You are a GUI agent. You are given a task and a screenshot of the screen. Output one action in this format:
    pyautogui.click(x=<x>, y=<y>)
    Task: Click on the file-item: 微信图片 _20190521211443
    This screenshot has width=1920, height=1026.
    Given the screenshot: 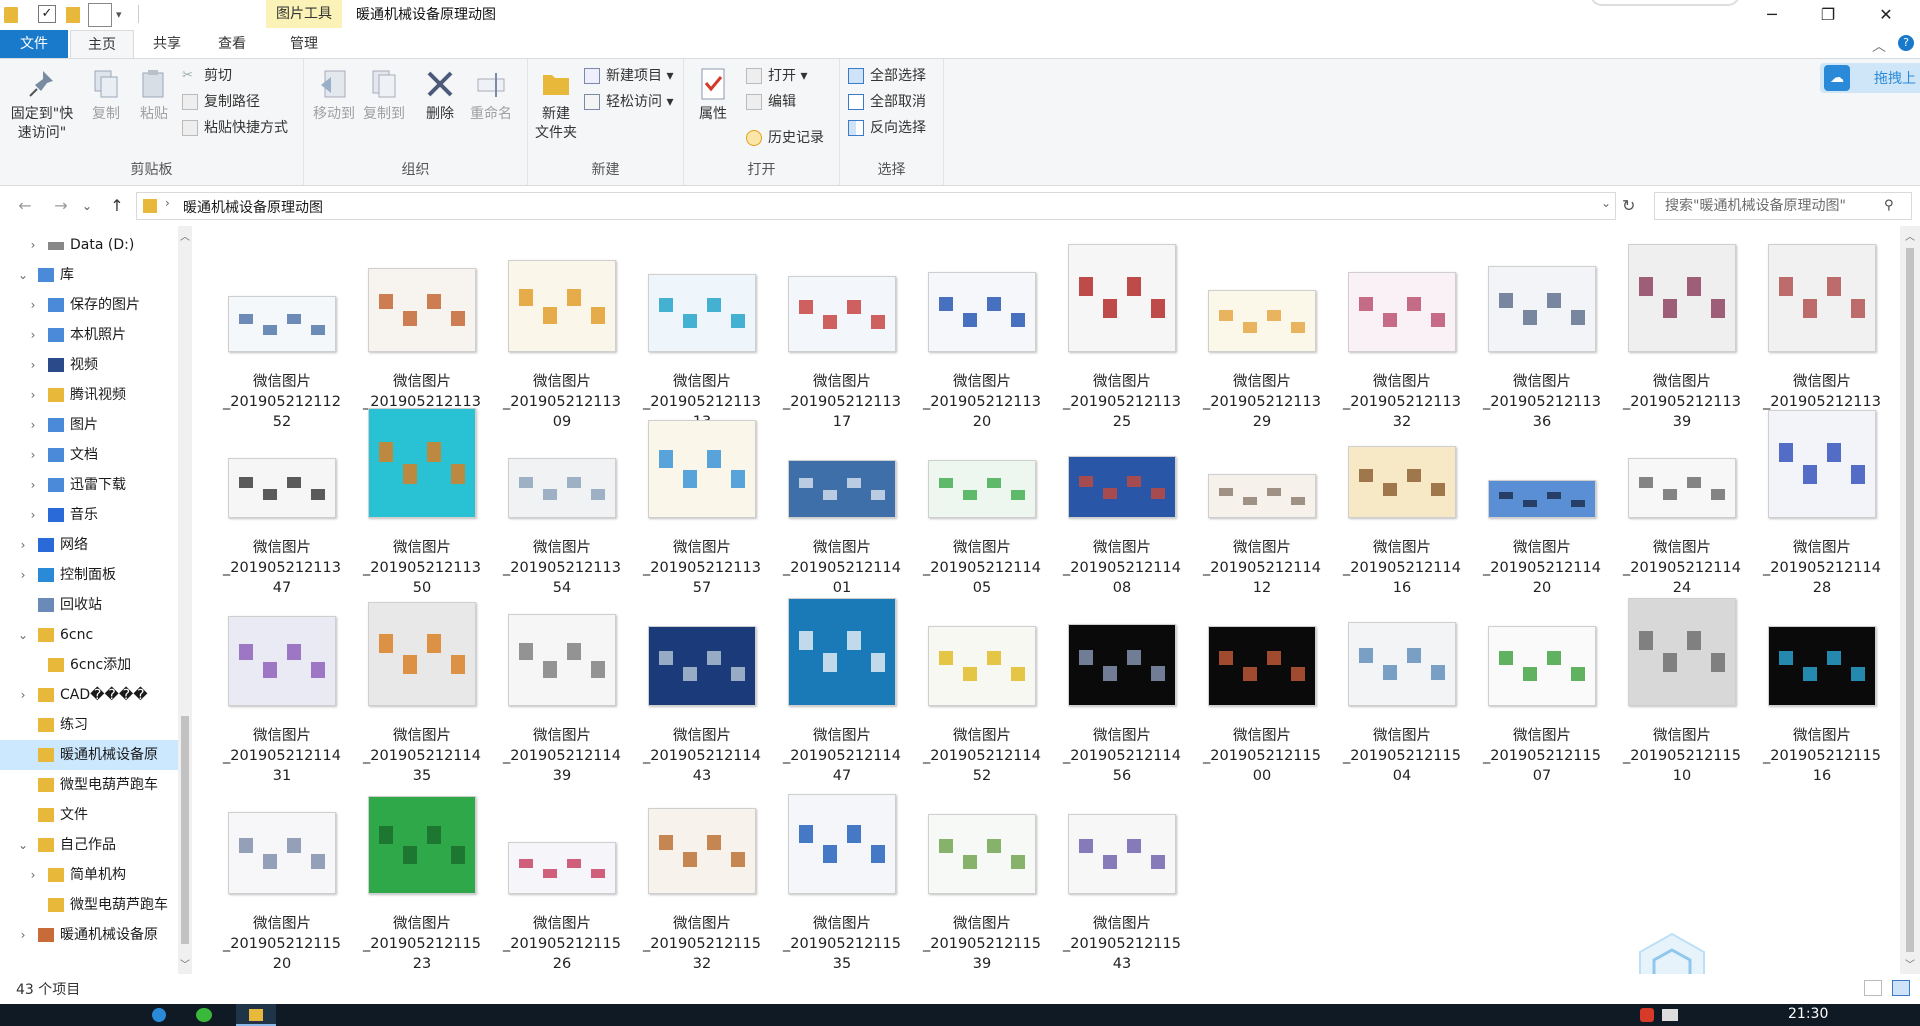 What is the action you would take?
    pyautogui.click(x=702, y=689)
    